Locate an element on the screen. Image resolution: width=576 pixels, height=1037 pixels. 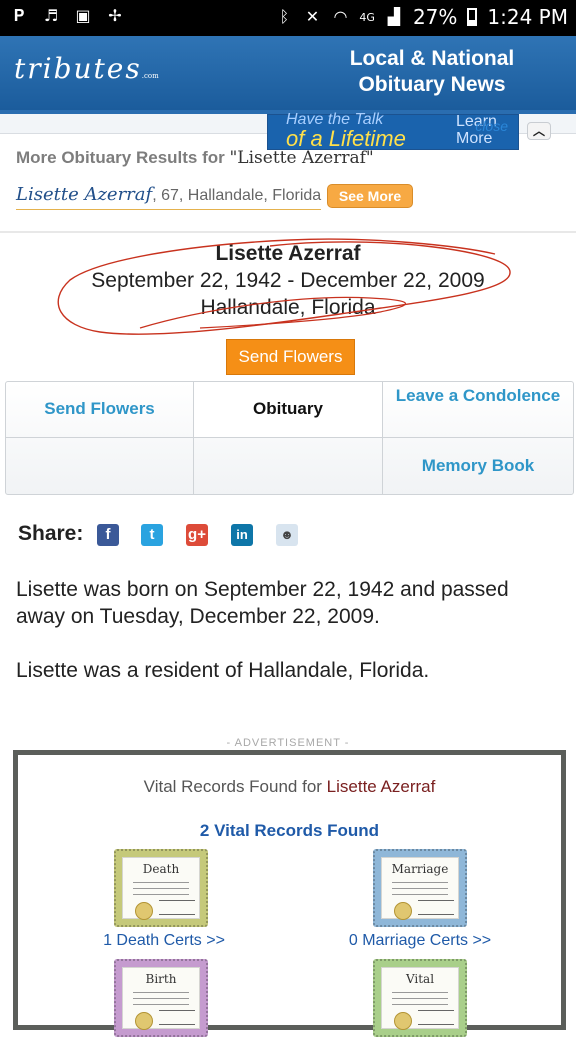
linkedin-icon: in is located at coordinates (242, 535).